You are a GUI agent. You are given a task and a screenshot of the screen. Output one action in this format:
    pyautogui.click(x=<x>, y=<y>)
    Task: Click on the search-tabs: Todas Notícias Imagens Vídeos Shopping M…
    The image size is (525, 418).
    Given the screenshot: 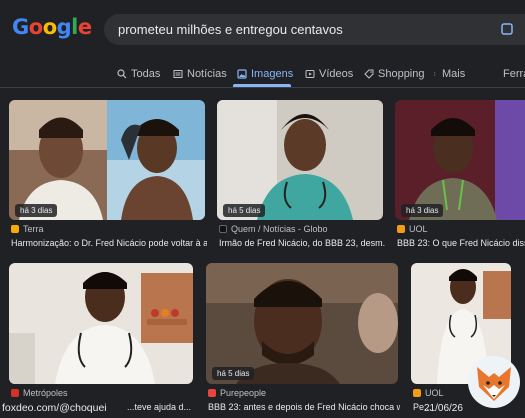 What is the action you would take?
    pyautogui.click(x=262, y=73)
    